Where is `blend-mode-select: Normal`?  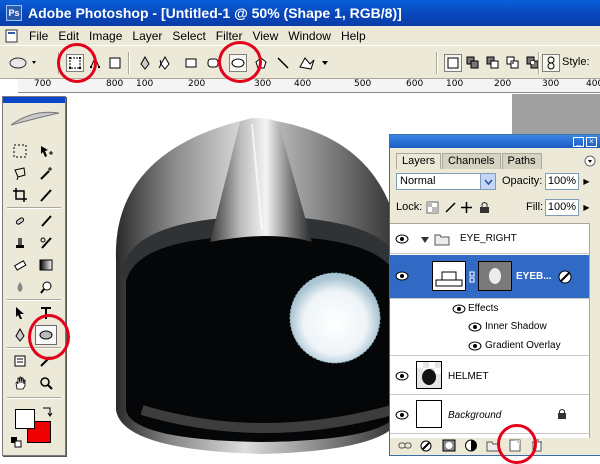
blend-mode-select: Normal is located at coordinates (446, 181).